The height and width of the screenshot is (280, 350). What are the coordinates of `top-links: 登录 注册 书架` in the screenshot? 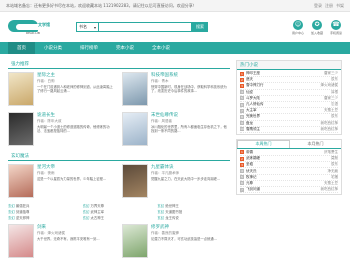 It's located at (329, 6).